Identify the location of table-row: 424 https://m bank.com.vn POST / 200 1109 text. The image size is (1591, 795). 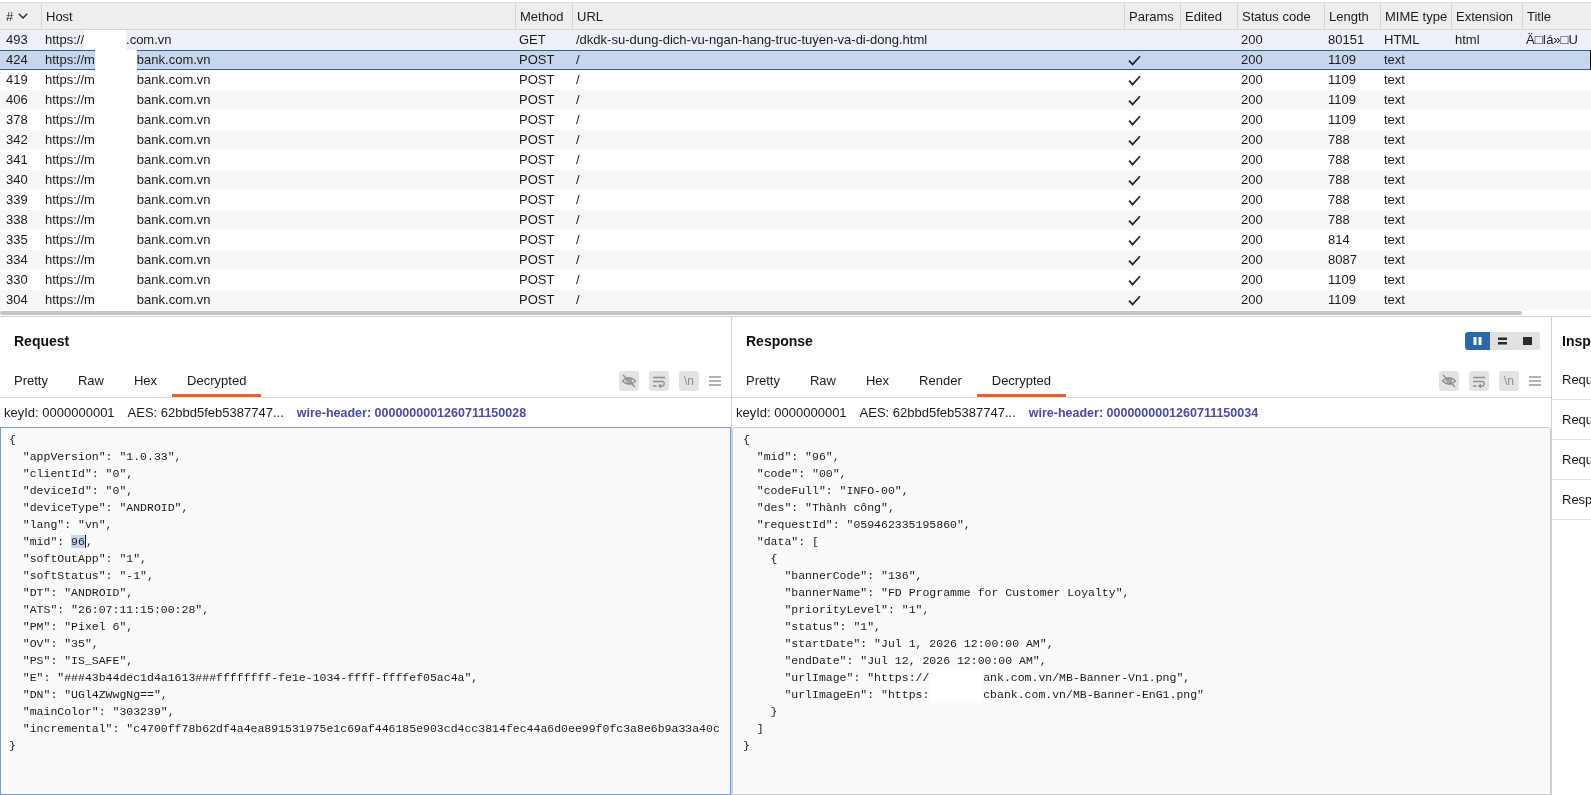
(795, 60).